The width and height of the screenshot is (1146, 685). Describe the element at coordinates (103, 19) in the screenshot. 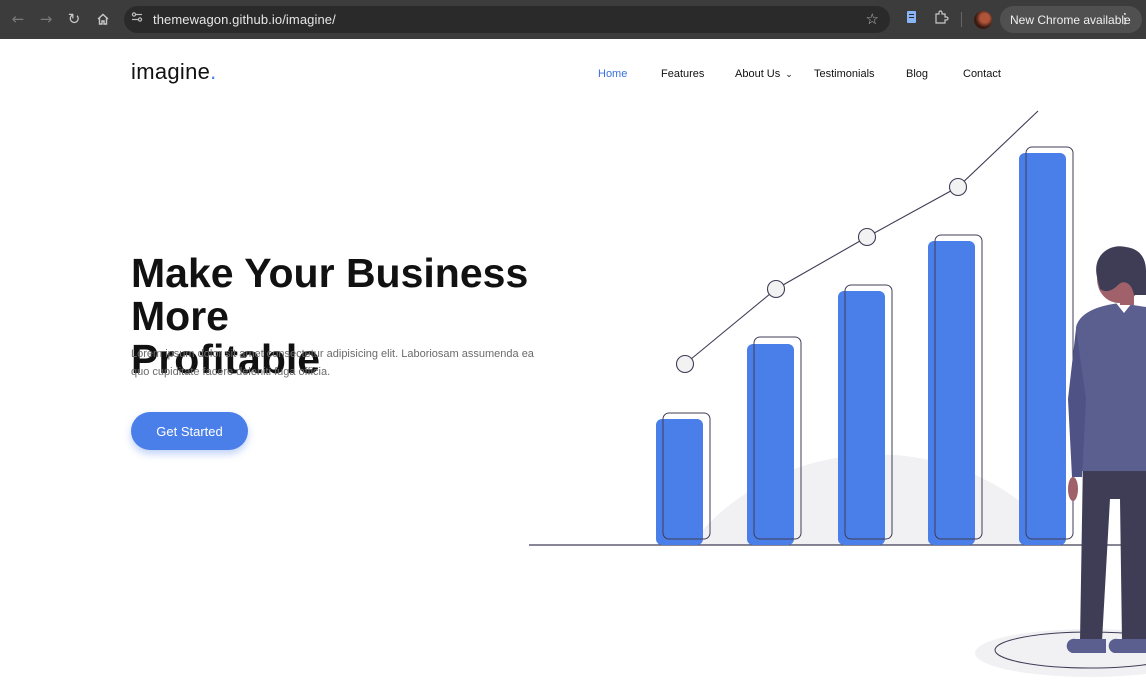

I see `home-icon` at that location.